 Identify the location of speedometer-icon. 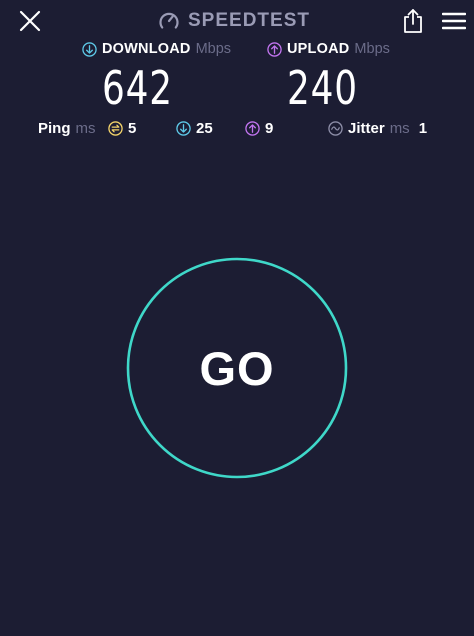
(169, 20).